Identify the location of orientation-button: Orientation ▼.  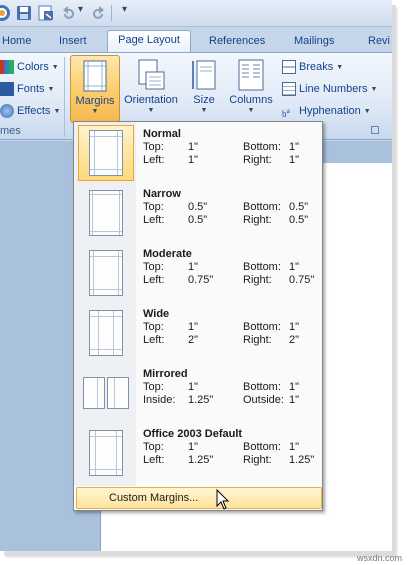
(151, 90).